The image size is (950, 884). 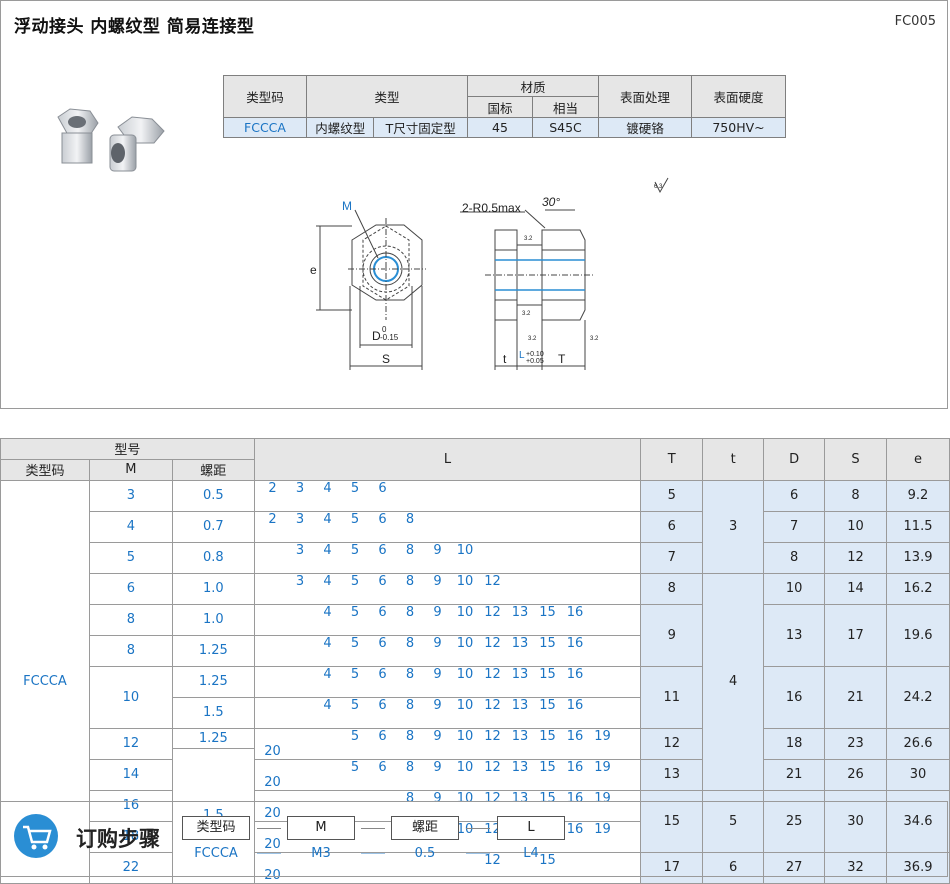 What do you see at coordinates (918, 697) in the screenshot?
I see `e-cell: 24.2` at bounding box center [918, 697].